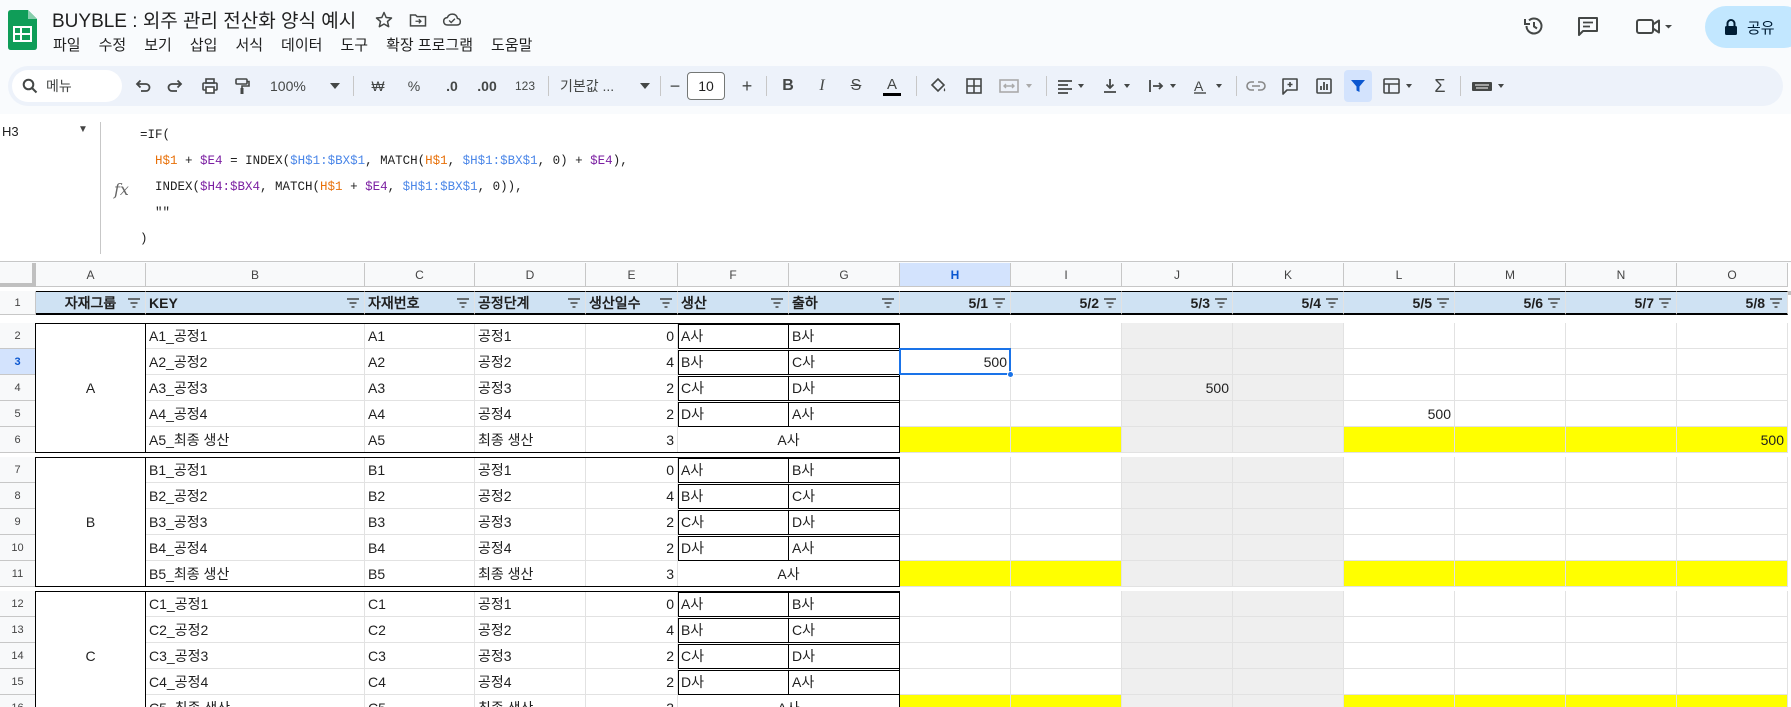  I want to click on column-header-k: K, so click(1288, 275).